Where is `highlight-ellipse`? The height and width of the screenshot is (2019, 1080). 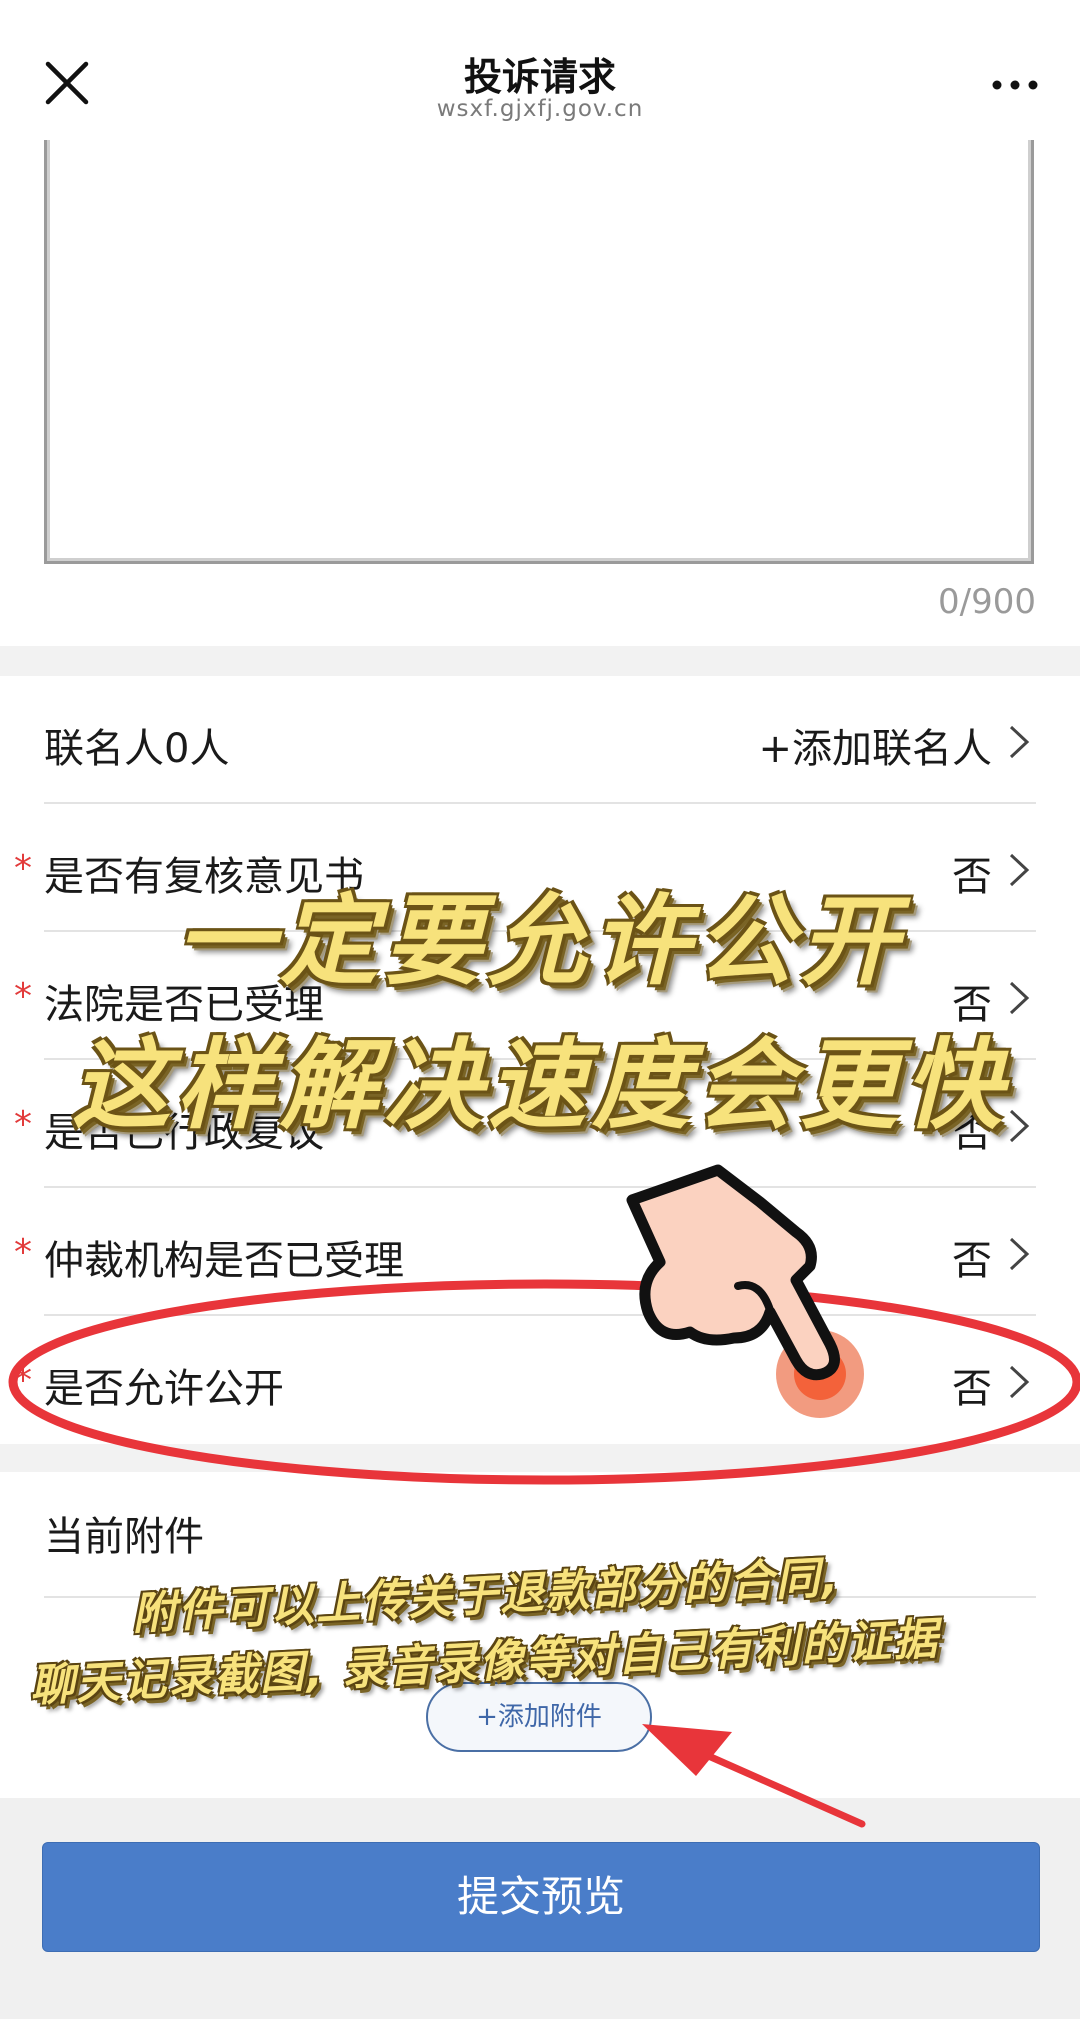 highlight-ellipse is located at coordinates (544, 1382).